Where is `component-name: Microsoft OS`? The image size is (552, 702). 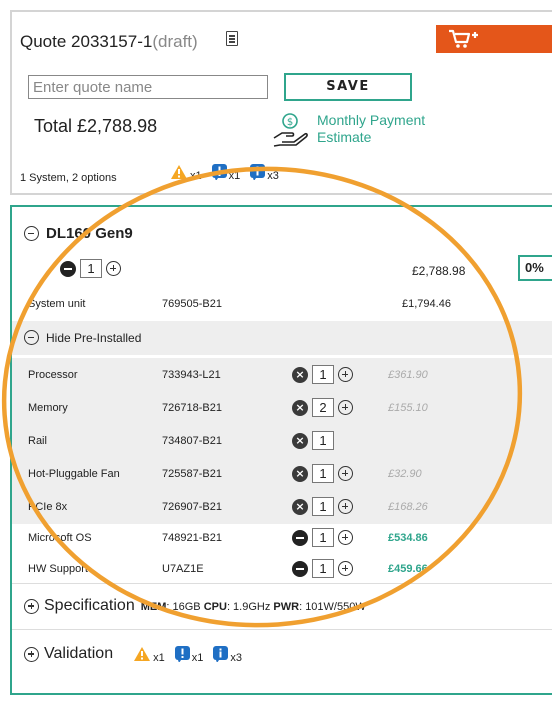 component-name: Microsoft OS is located at coordinates (60, 538).